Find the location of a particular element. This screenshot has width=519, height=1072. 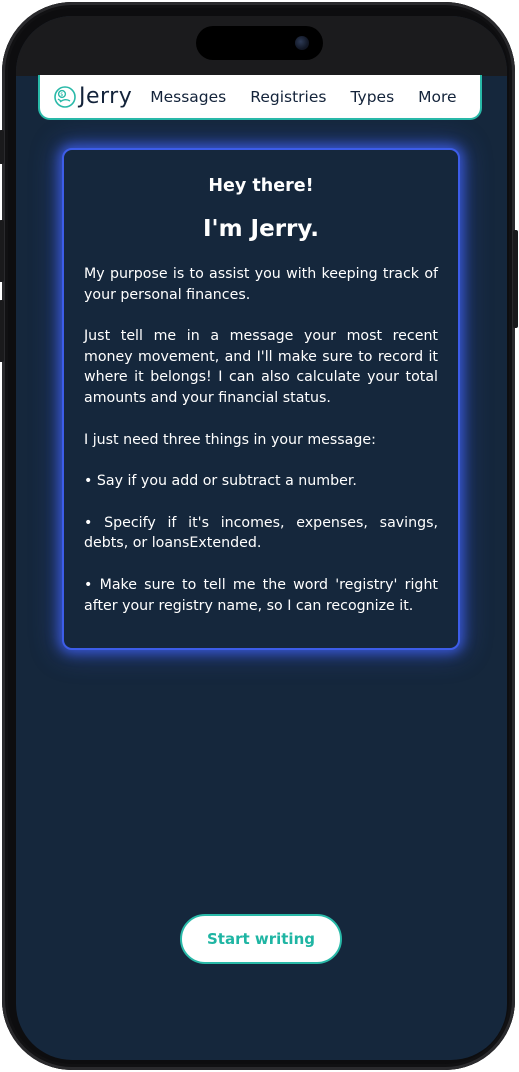

volume-up-button is located at coordinates (2, 251).